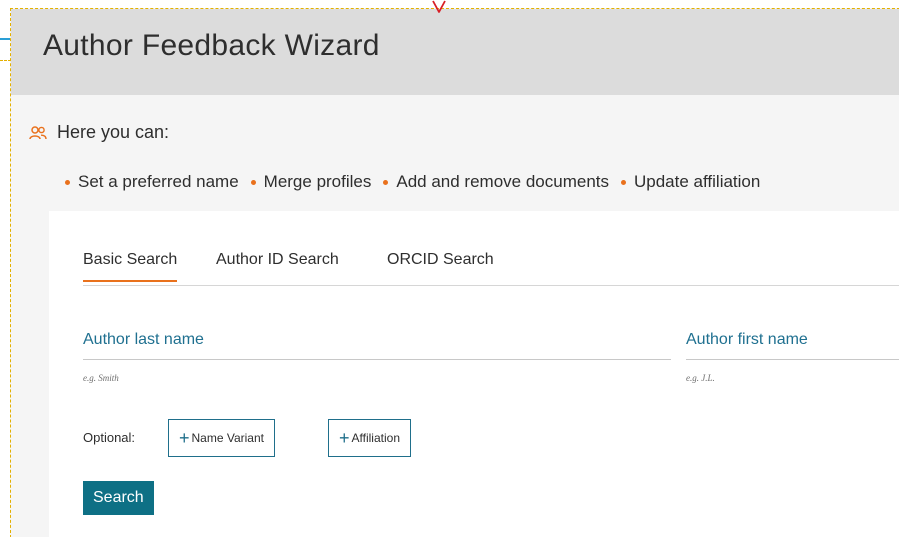 This screenshot has width=899, height=537. What do you see at coordinates (130, 266) in the screenshot?
I see `tab-basic-search: Basic Search` at bounding box center [130, 266].